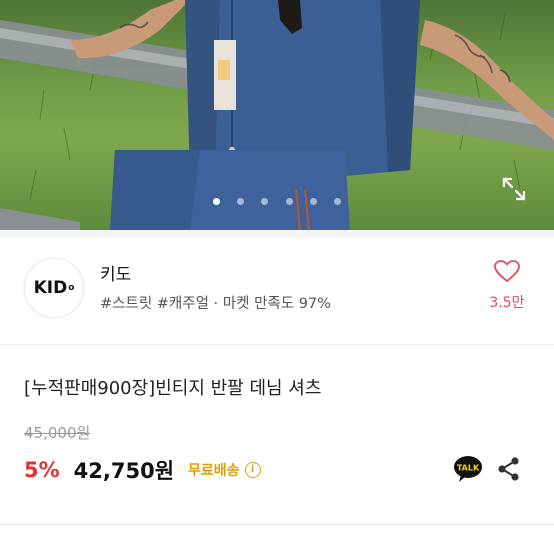 Image resolution: width=554 pixels, height=554 pixels. I want to click on shop-logo-mark: o, so click(71, 288).